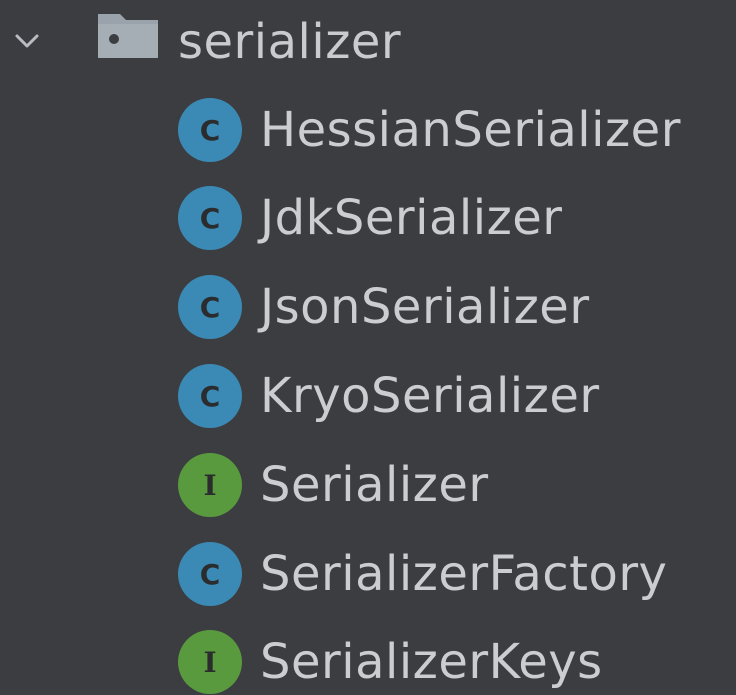  I want to click on tree-item-serializer-factory: C SerializerFactory, so click(457, 576).